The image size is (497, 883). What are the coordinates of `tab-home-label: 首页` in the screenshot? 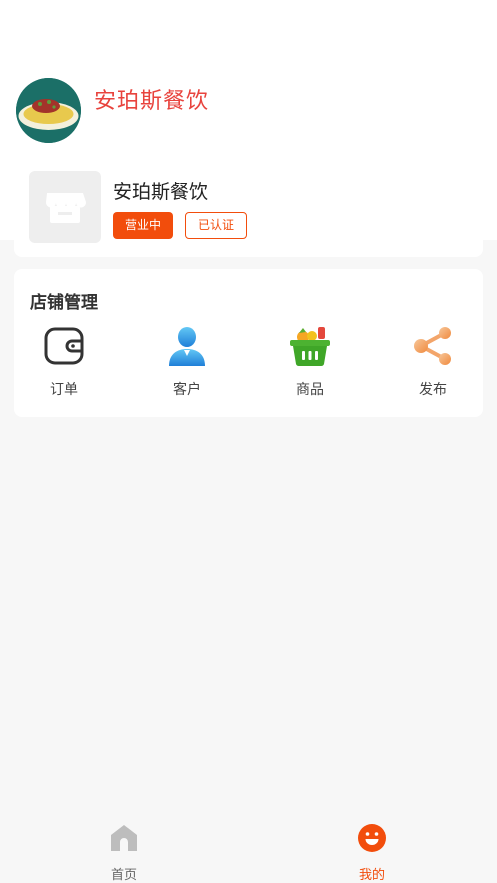 It's located at (123, 875).